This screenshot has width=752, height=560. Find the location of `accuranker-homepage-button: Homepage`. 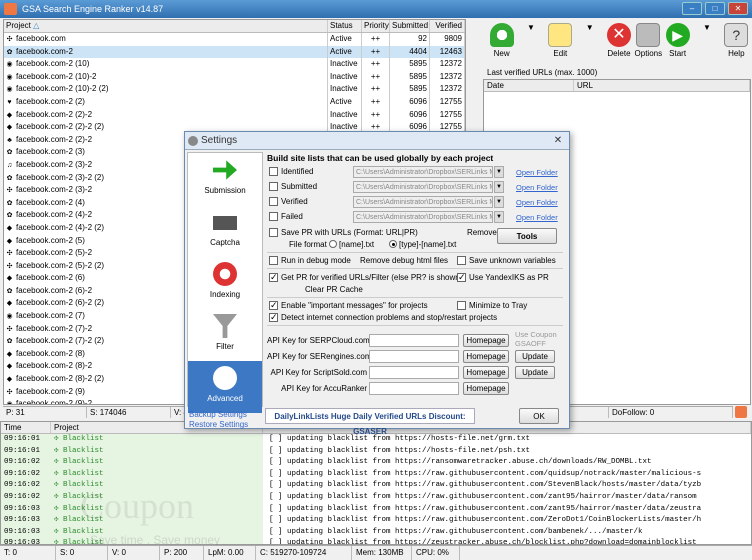

accuranker-homepage-button: Homepage is located at coordinates (486, 388).